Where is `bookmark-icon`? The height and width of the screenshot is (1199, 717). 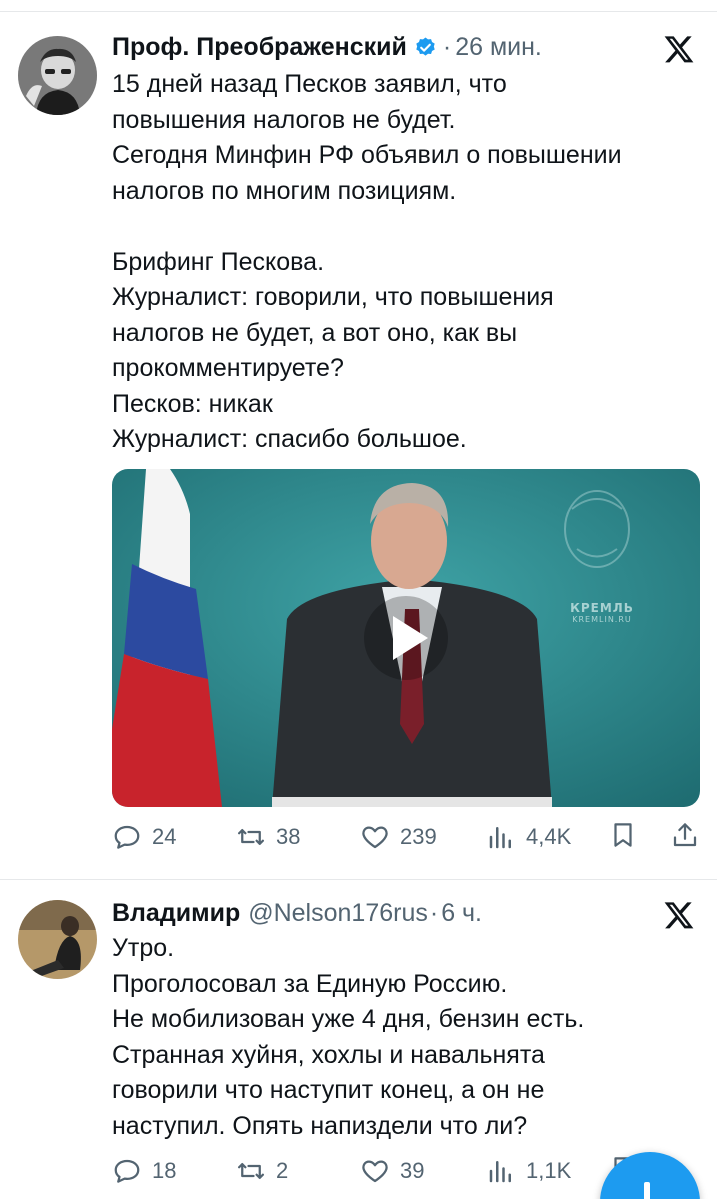
bookmark-icon is located at coordinates (623, 835).